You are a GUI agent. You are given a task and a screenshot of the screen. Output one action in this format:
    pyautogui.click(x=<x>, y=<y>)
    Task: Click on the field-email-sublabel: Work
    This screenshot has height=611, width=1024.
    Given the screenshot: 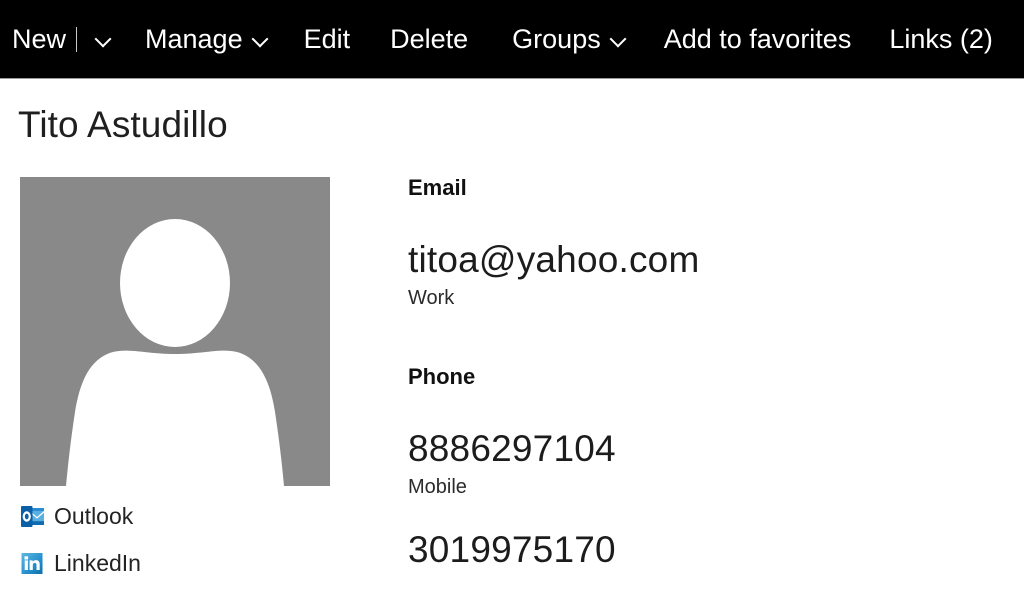 What is the action you would take?
    pyautogui.click(x=431, y=297)
    